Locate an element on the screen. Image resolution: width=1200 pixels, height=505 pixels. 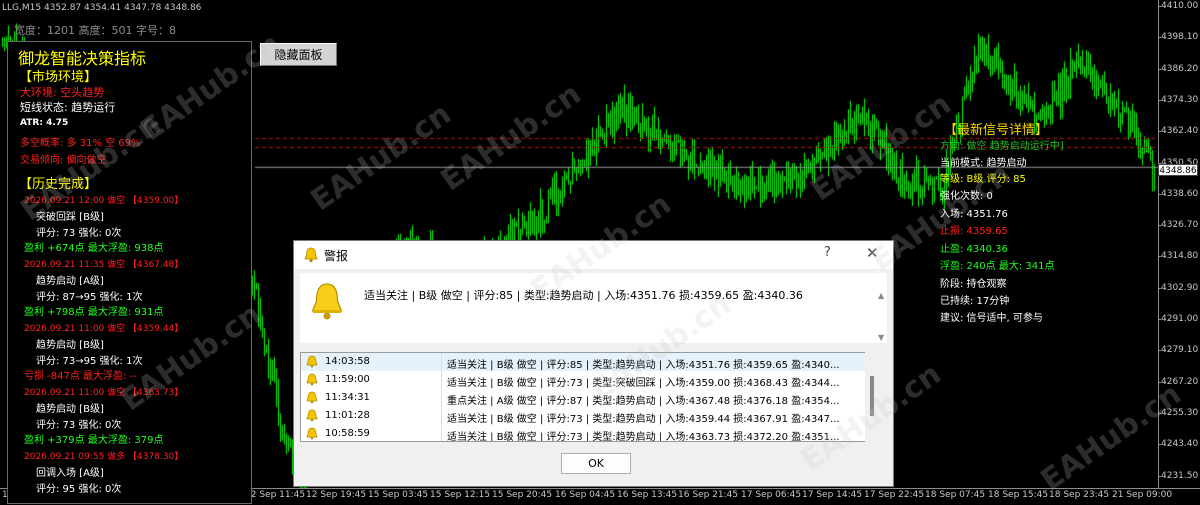
history-result: 盈利 +379点 最大浮盈: 379点 is located at coordinates (94, 440).